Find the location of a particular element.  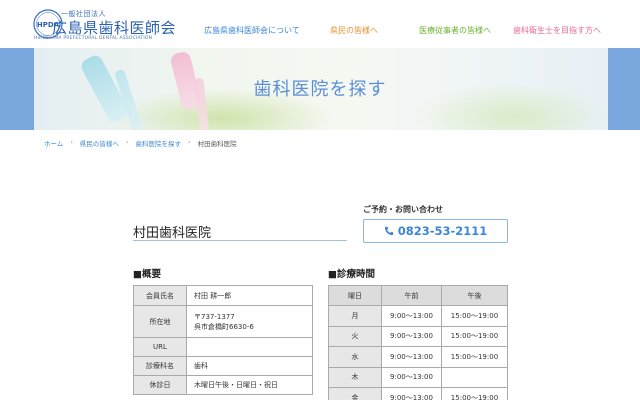

clinic-name: 村田歯科医院 is located at coordinates (172, 233).